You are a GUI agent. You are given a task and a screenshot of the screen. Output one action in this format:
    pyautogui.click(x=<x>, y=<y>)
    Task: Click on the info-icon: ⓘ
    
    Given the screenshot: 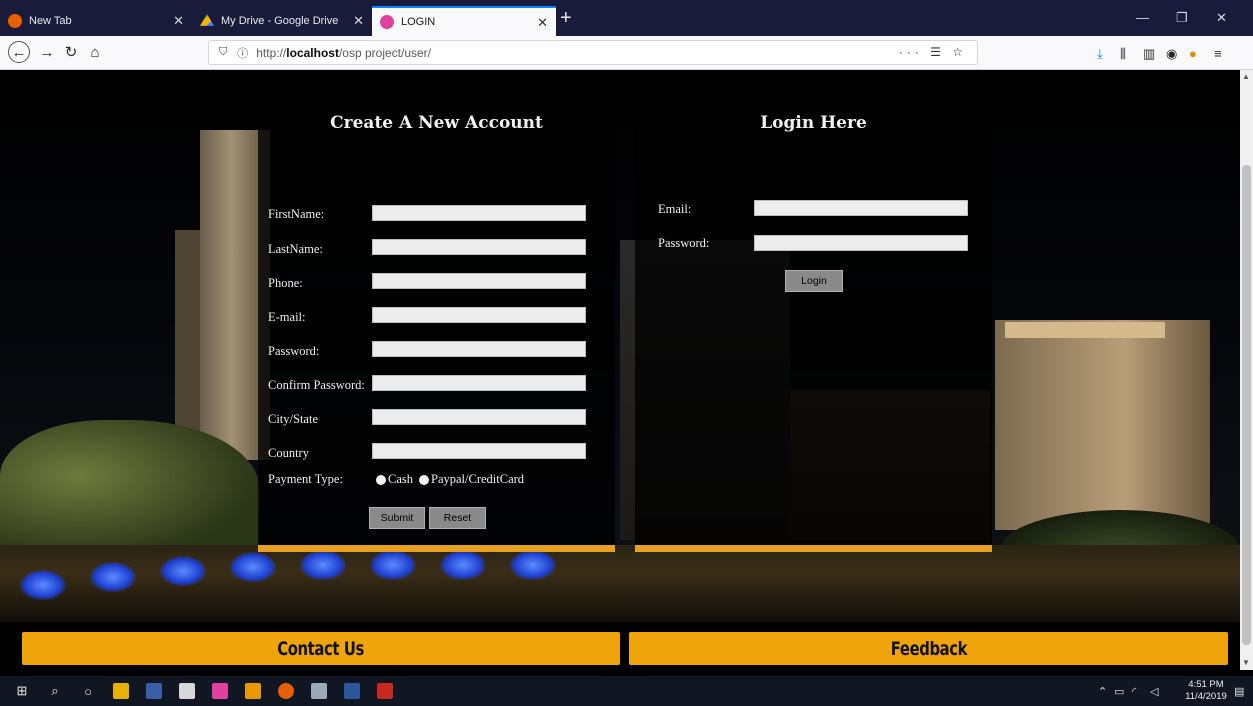 What is the action you would take?
    pyautogui.click(x=242, y=53)
    